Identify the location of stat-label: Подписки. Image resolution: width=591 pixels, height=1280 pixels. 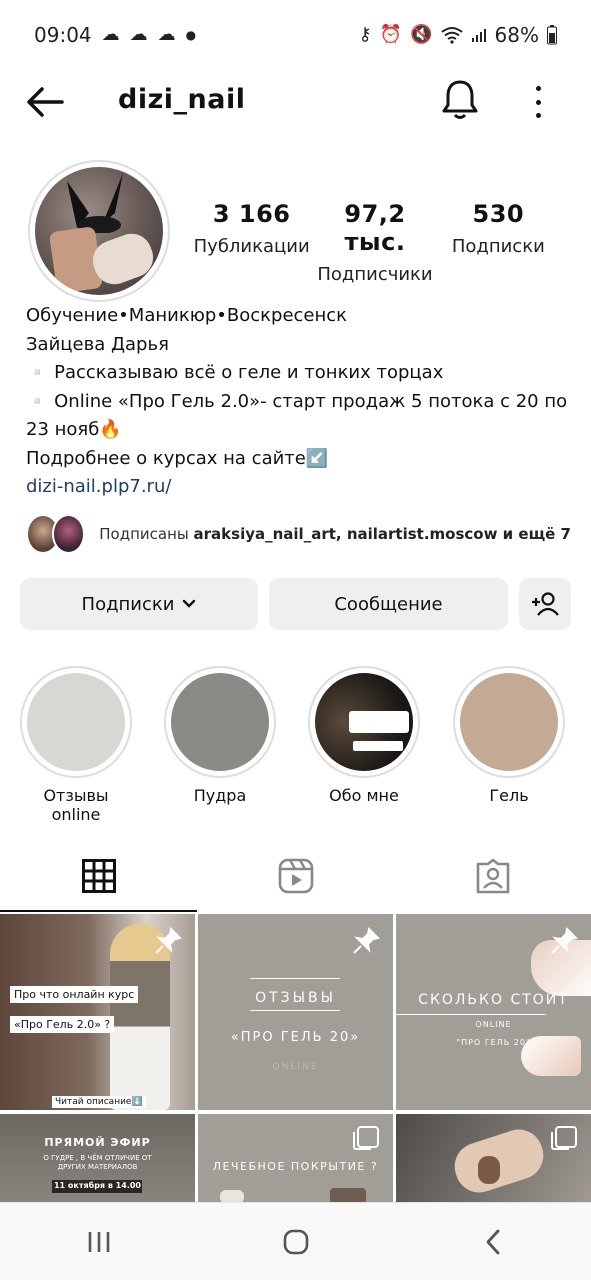
(498, 246).